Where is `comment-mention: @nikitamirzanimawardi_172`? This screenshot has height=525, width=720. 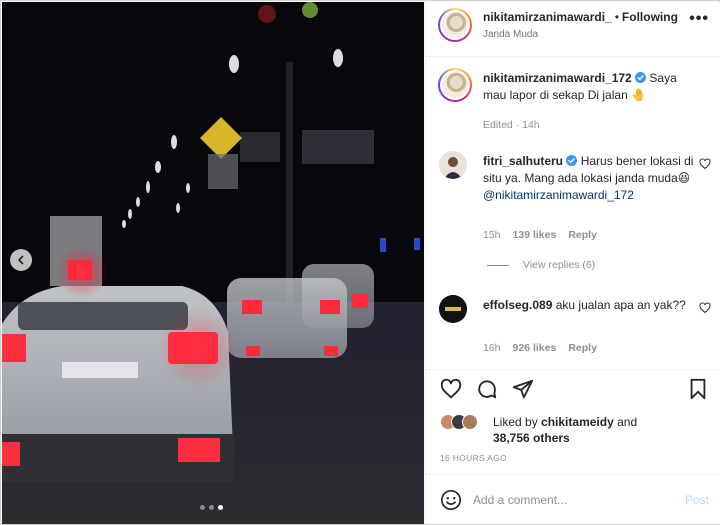 comment-mention: @nikitamirzanimawardi_172 is located at coordinates (558, 195).